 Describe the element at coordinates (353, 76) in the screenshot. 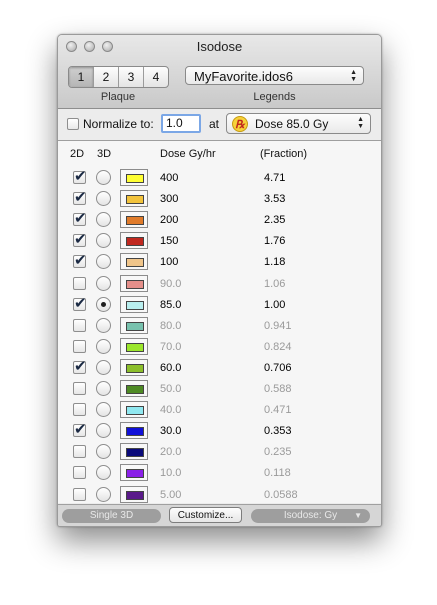

I see `up-down-arrows-icon: ▲ ▼` at that location.